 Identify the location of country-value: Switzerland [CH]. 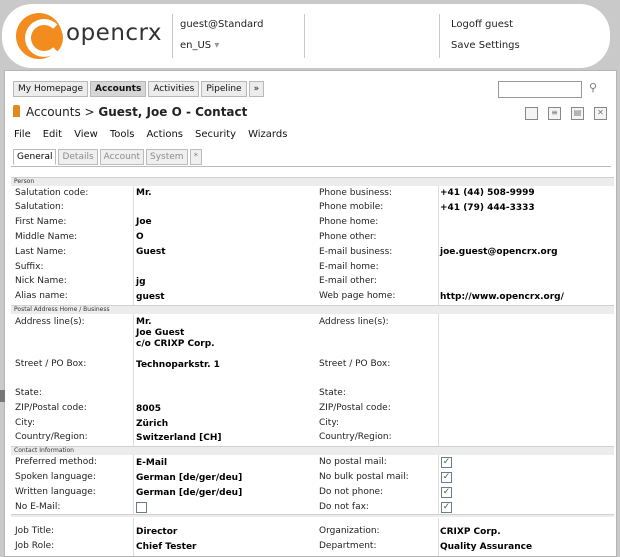
(178, 438).